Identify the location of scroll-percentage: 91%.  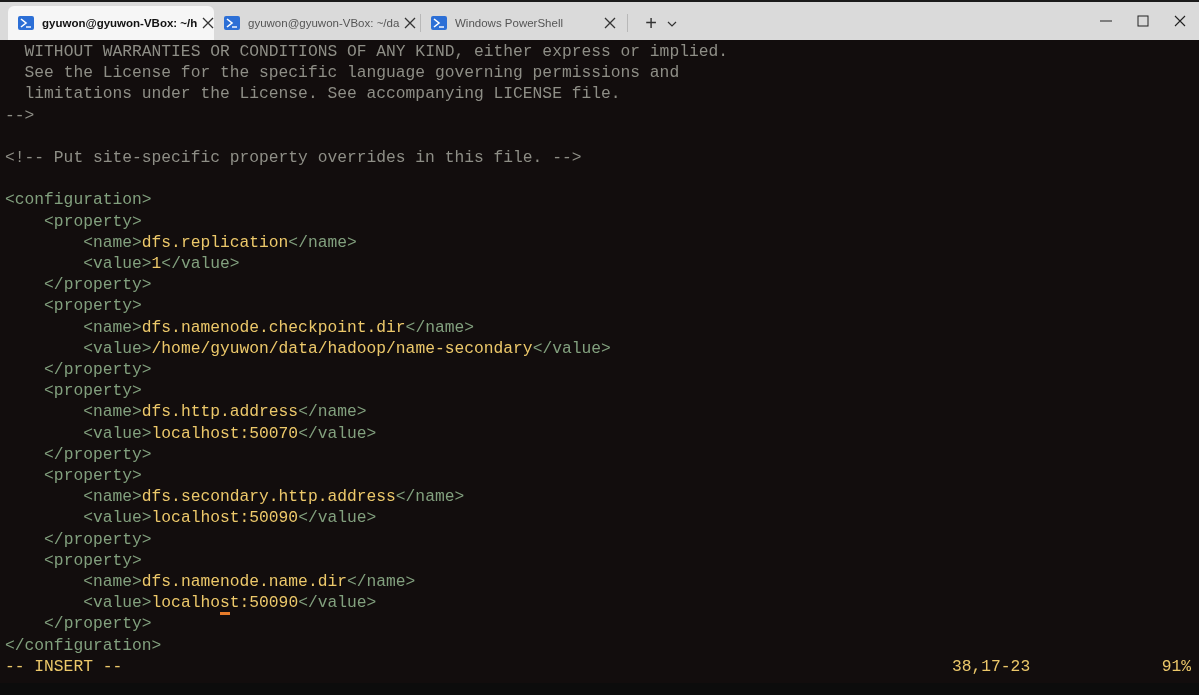
(1175, 666).